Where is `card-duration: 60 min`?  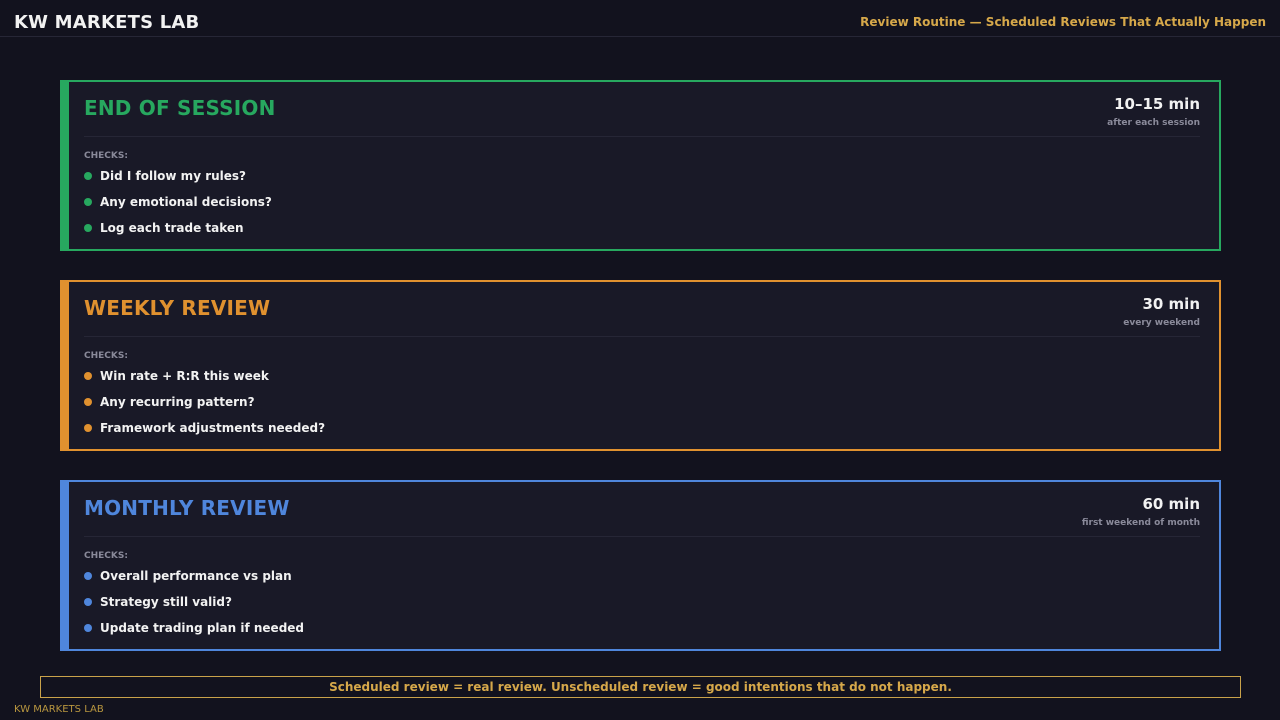
card-duration: 60 min is located at coordinates (1171, 504).